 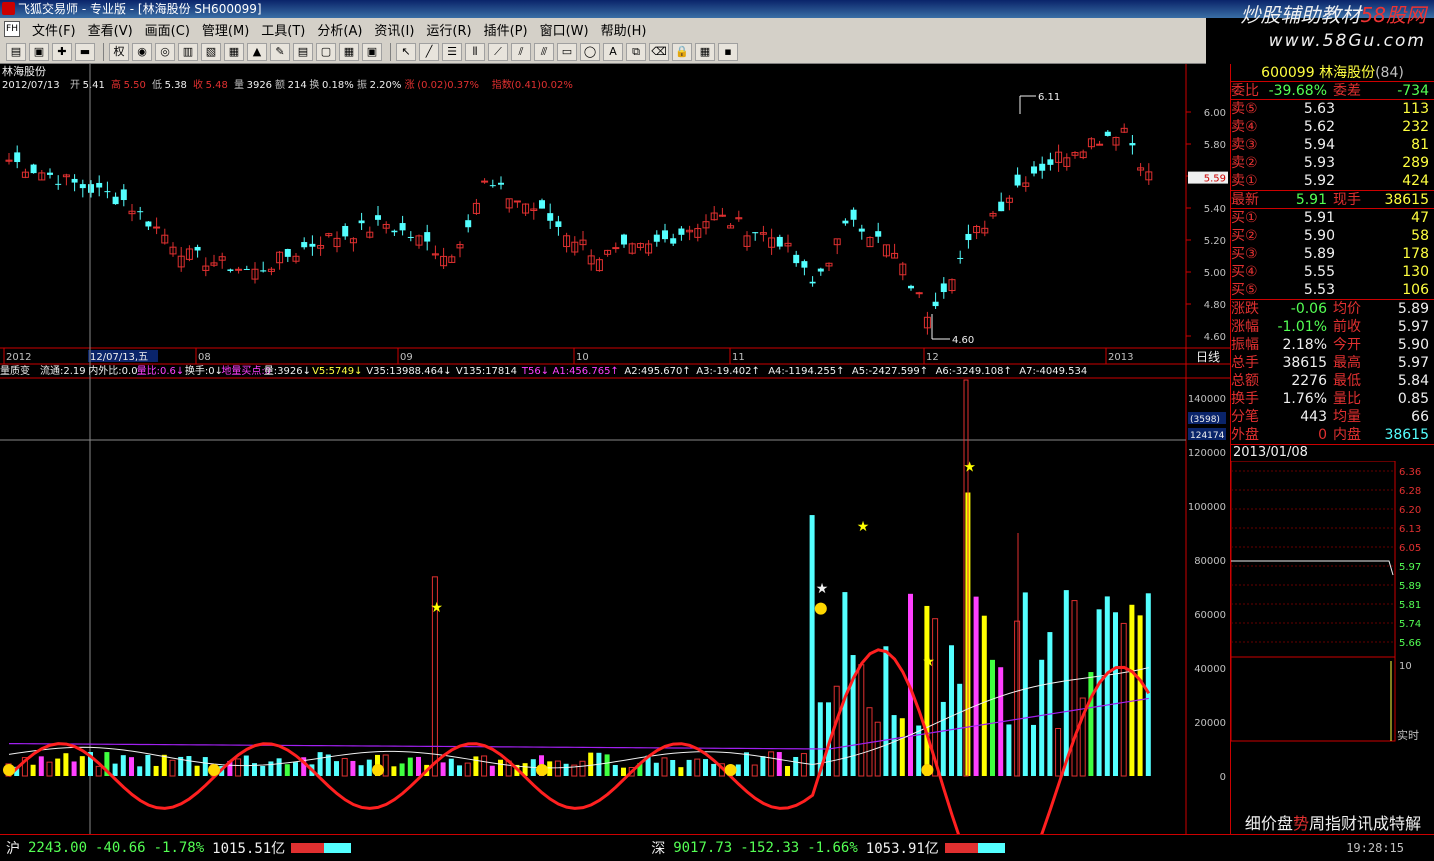 I want to click on banner-url: www.58Gu.com, so click(x=1347, y=41).